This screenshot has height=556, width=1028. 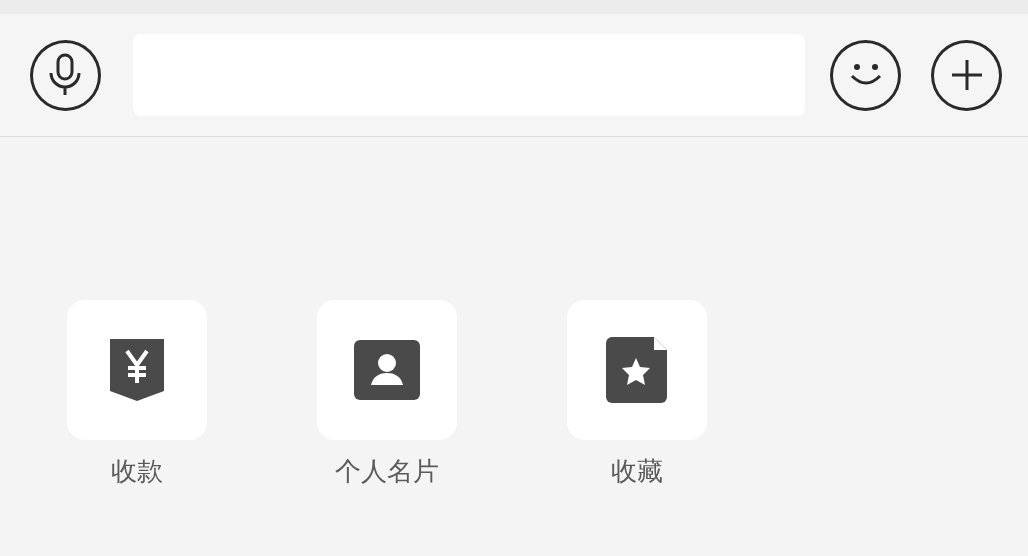 What do you see at coordinates (387, 471) in the screenshot?
I see `tile-label: 个人名片` at bounding box center [387, 471].